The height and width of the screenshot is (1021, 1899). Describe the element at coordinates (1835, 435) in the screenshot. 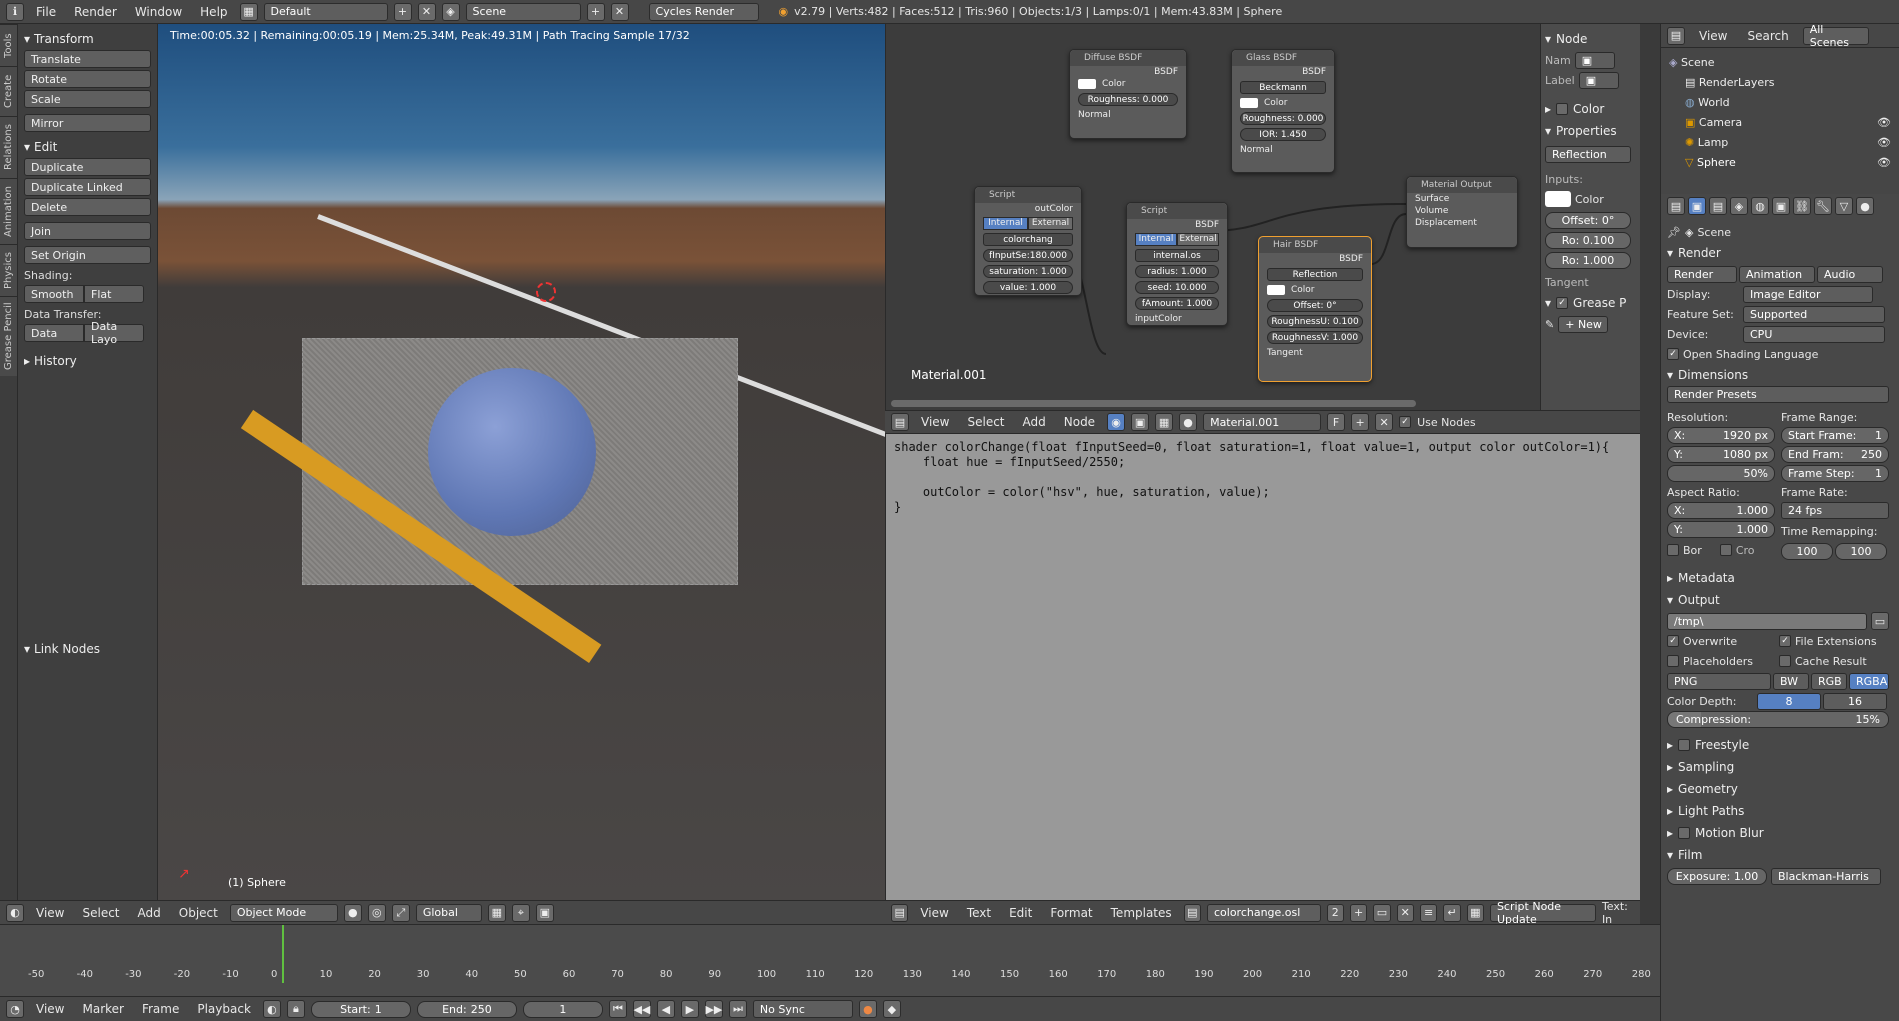

I see `start-frame-field: Start Frame: 1` at that location.